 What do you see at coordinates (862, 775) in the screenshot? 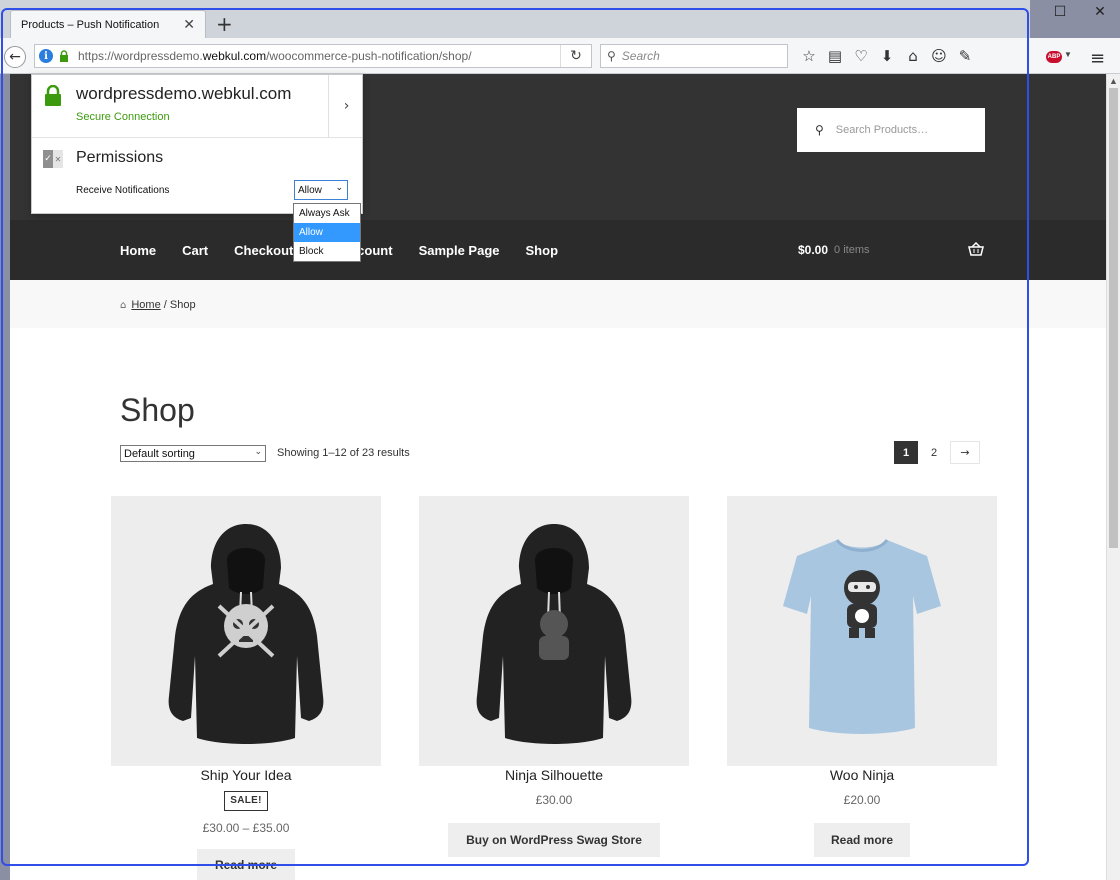
I see `product-name: Woo Ninja` at bounding box center [862, 775].